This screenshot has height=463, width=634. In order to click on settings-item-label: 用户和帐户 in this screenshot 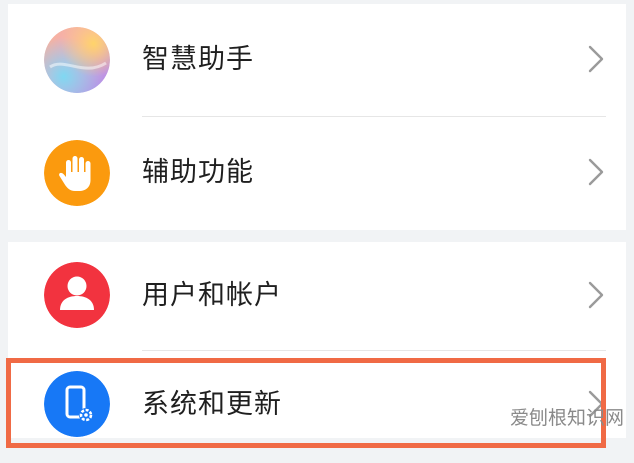, I will do `click(212, 295)`.